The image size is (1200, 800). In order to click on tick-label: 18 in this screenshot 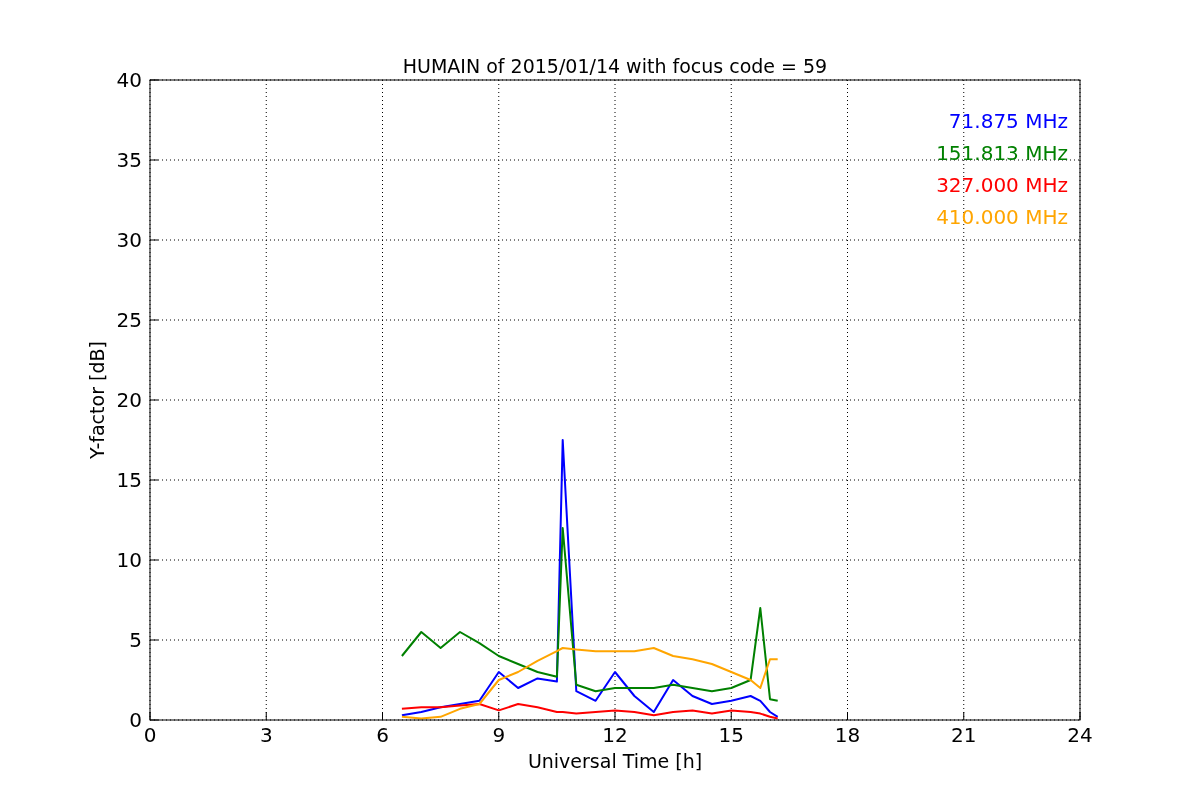, I will do `click(847, 735)`.